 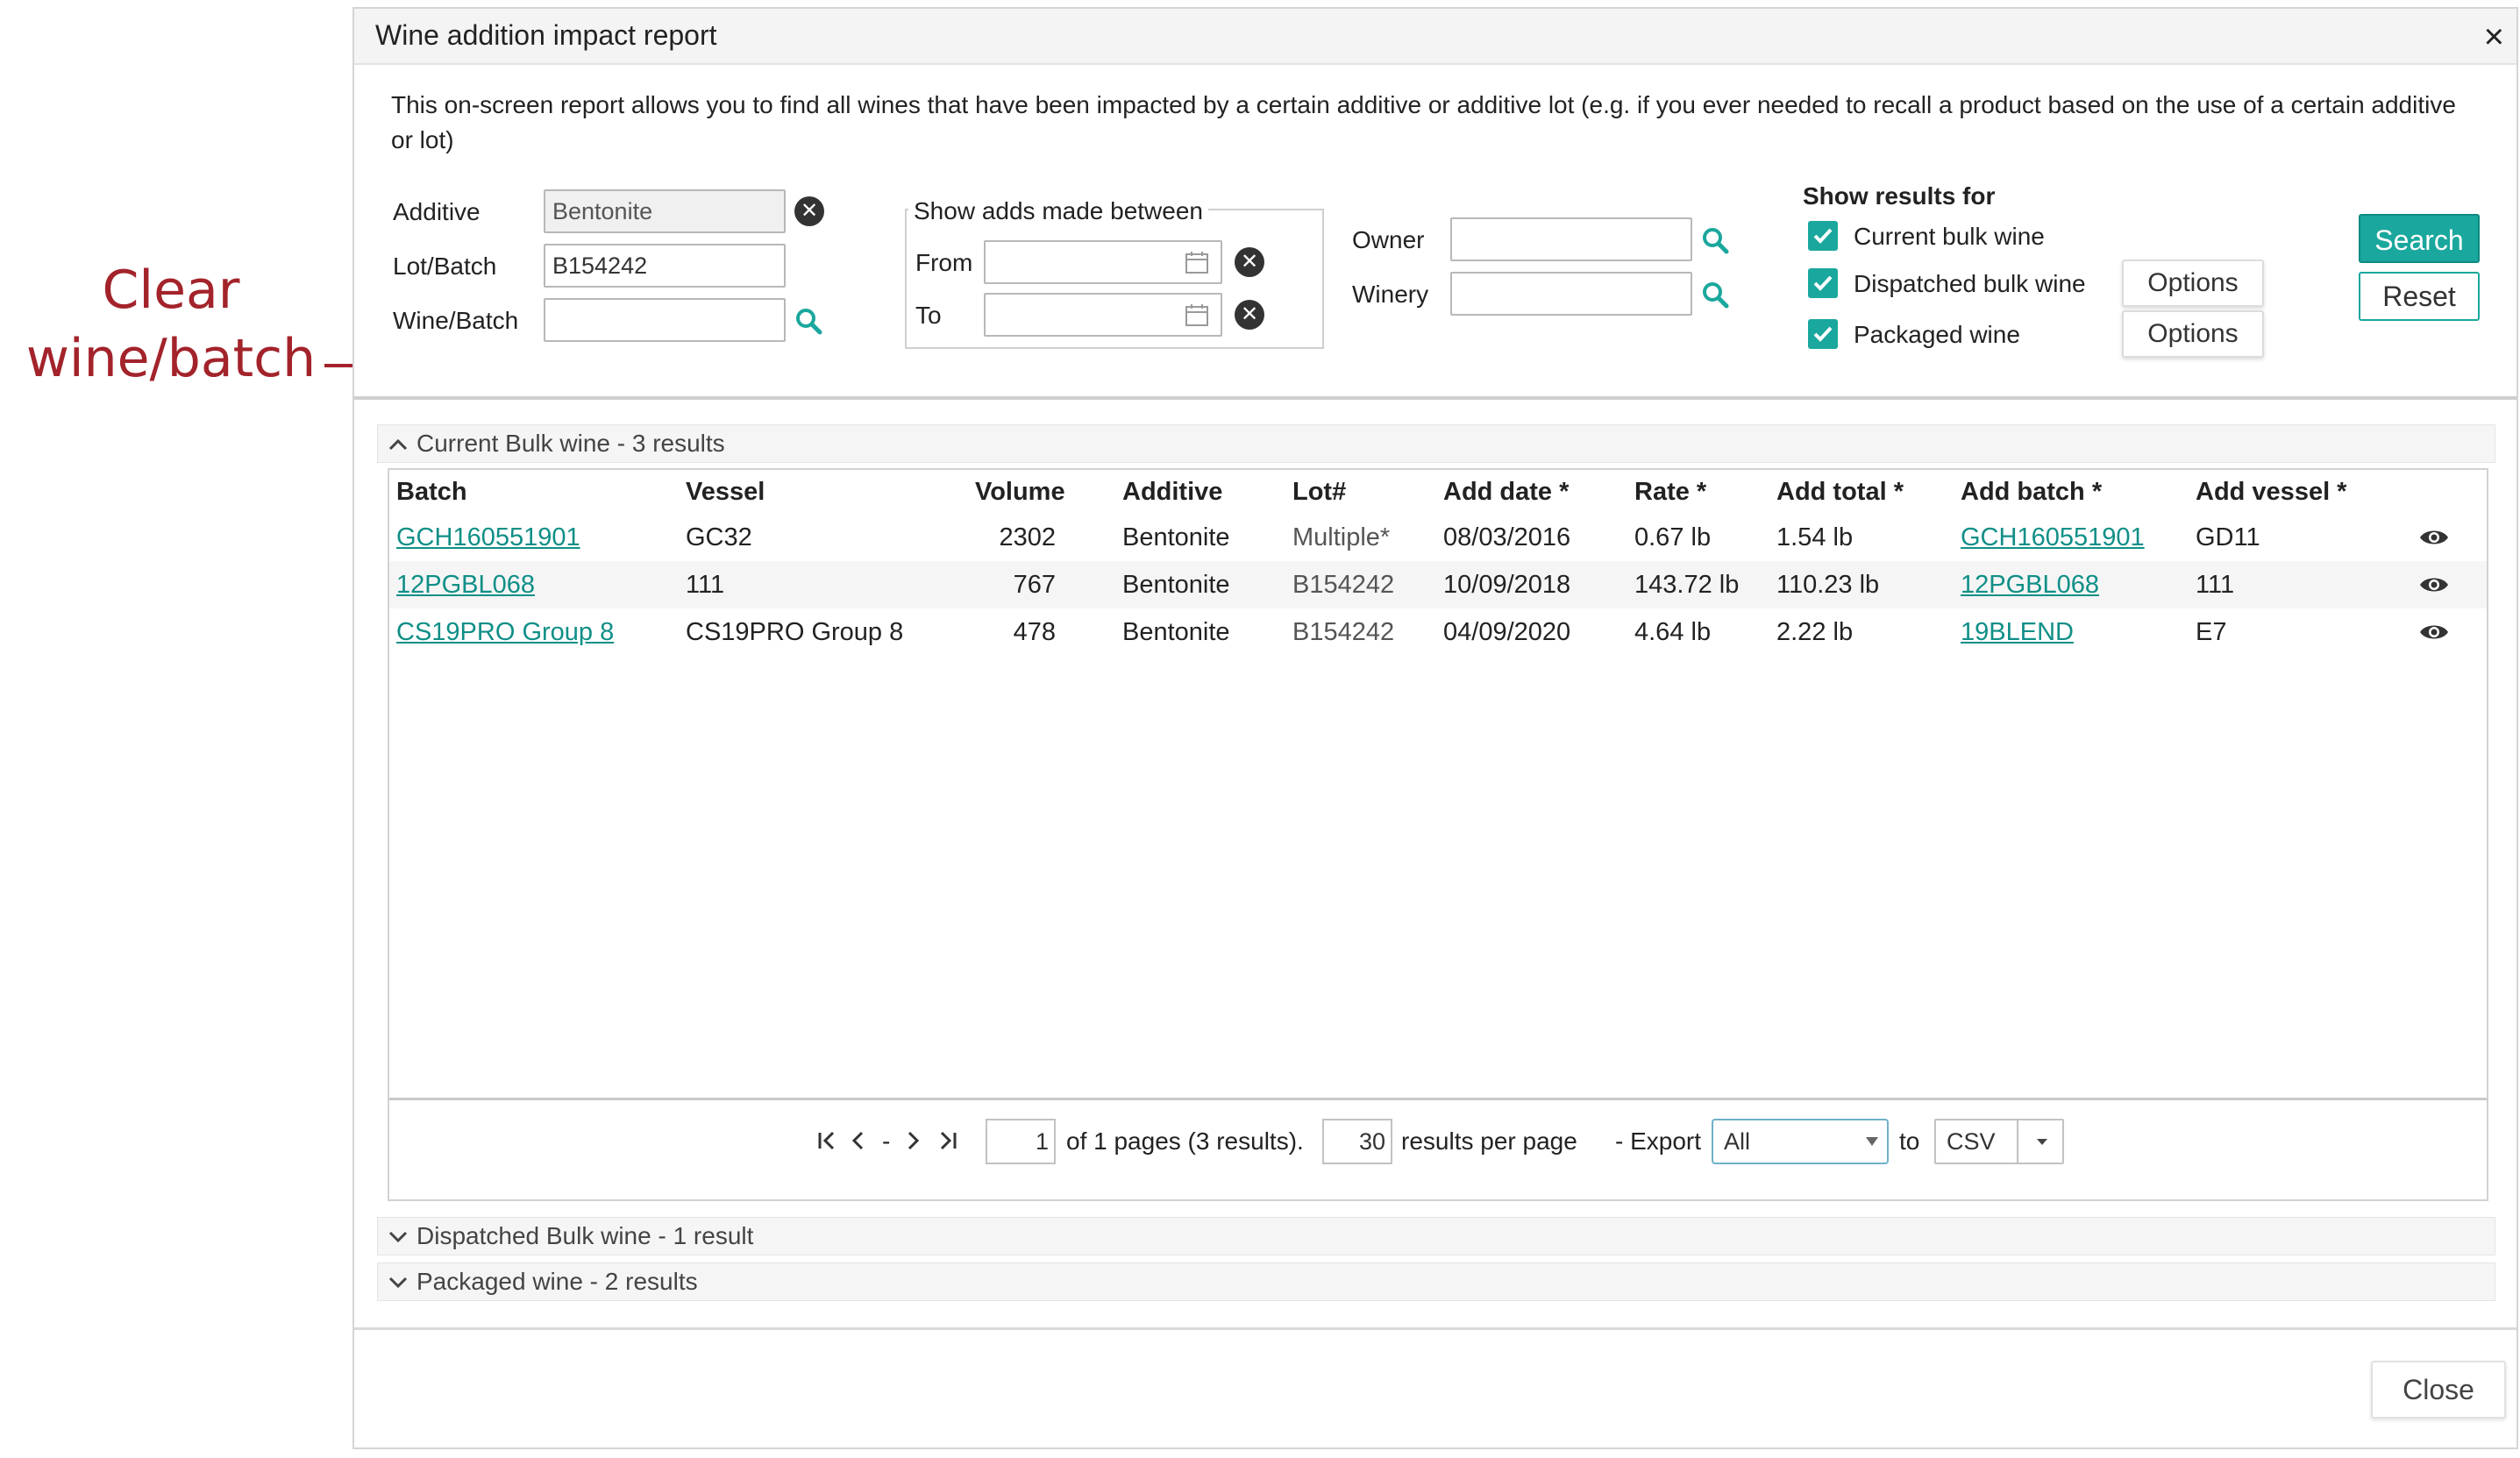 What do you see at coordinates (725, 492) in the screenshot?
I see `col-vessel: Vessel` at bounding box center [725, 492].